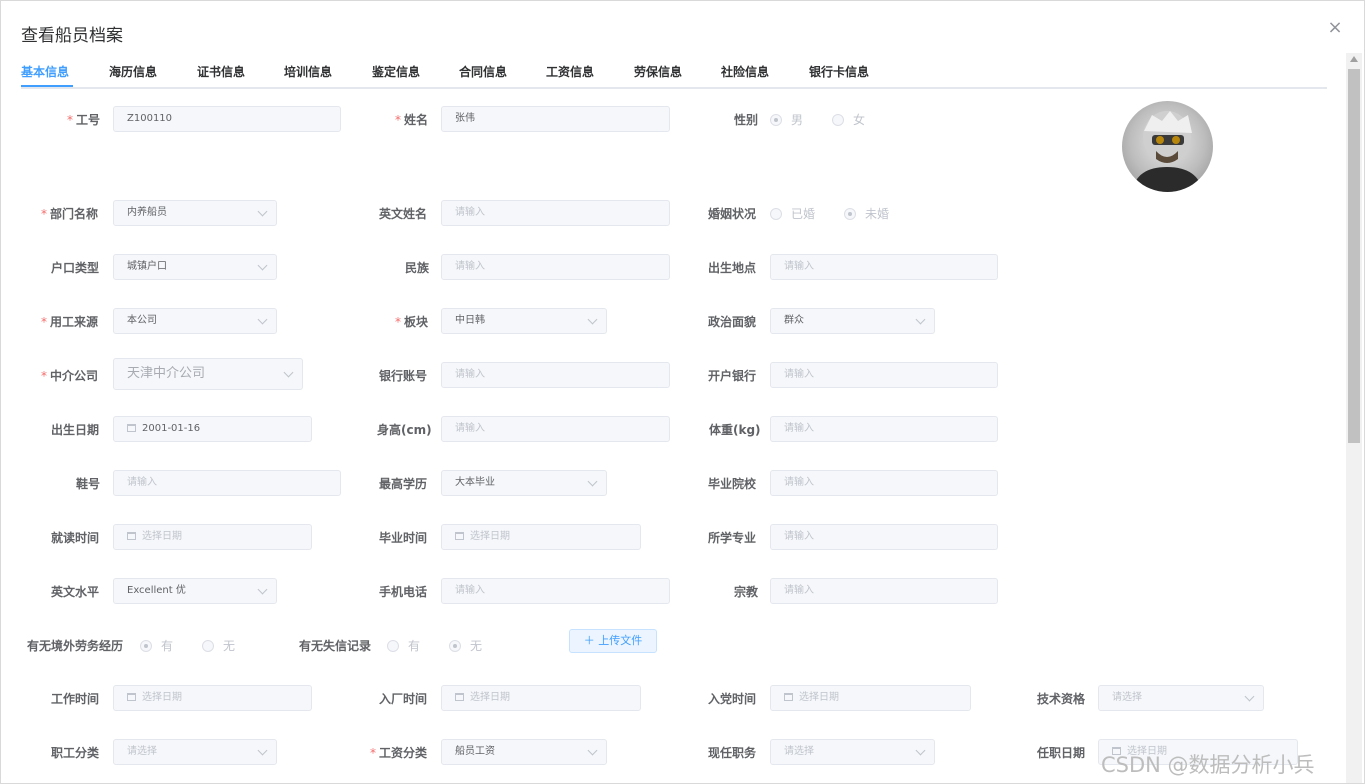  I want to click on name-label: * 姓名, so click(412, 120).